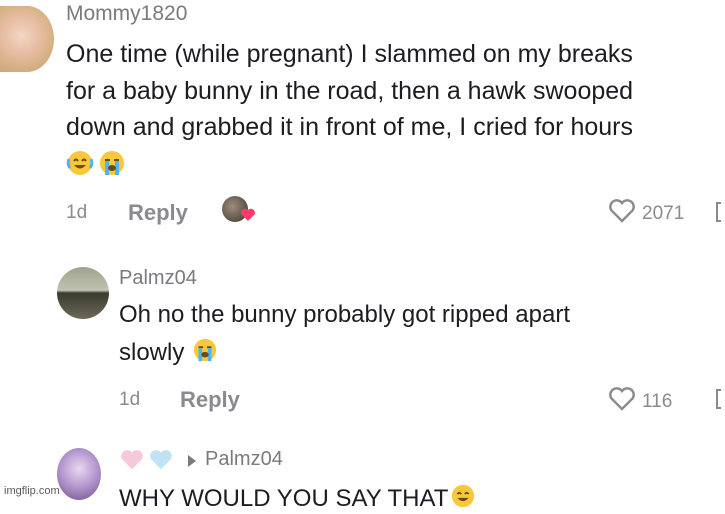 The width and height of the screenshot is (725, 514). I want to click on comment-reply-to-palmz04: Palmz04 WHY WOULD YOU SAY THAT, so click(362, 476).